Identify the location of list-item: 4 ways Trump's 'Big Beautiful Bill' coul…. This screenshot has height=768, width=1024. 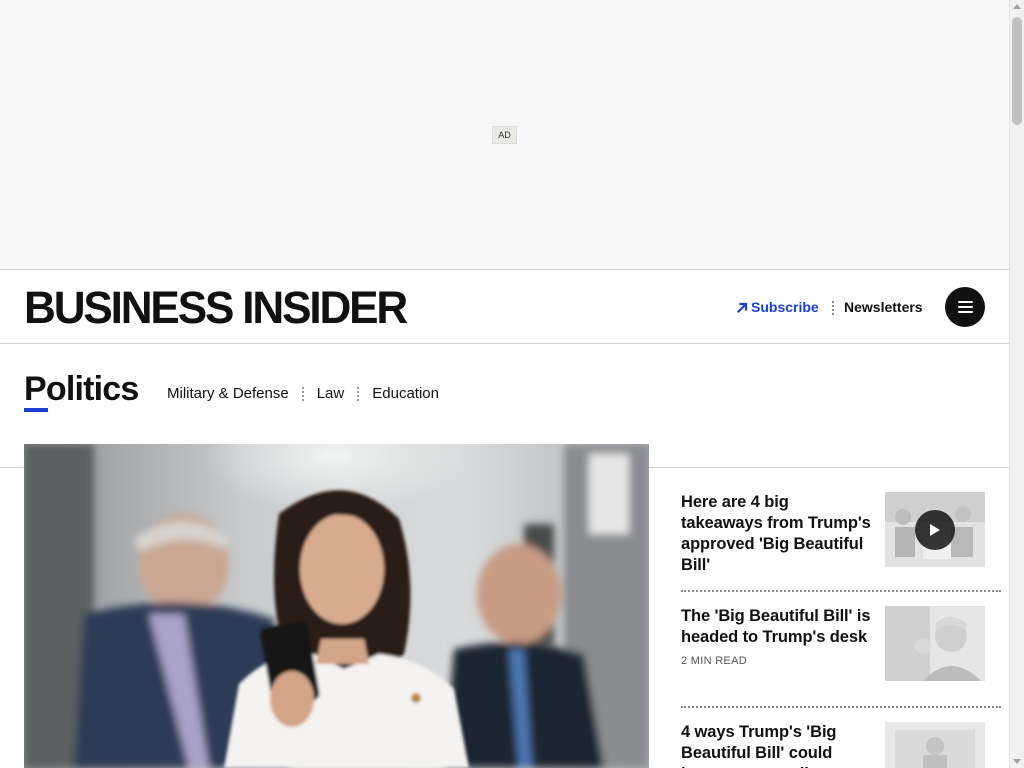
(841, 738).